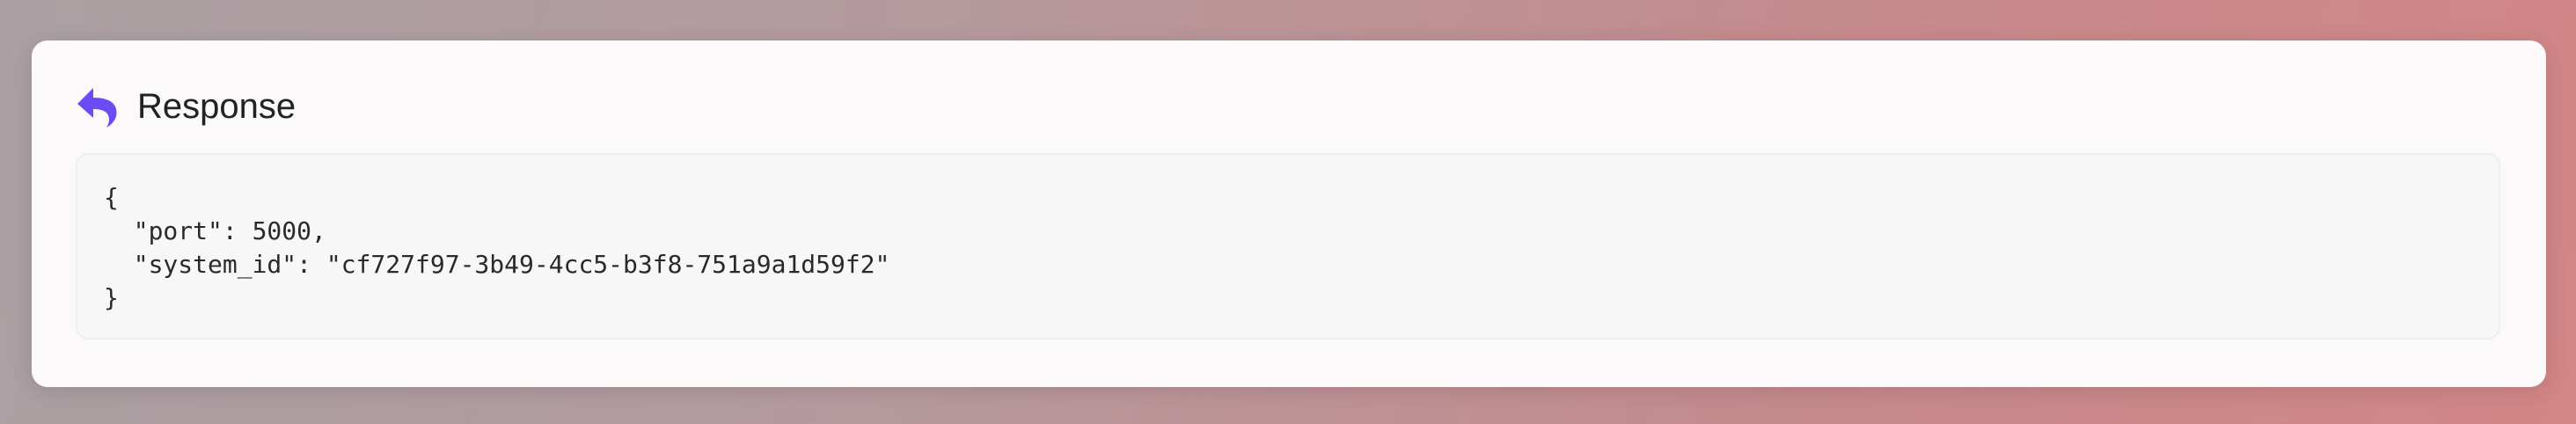  I want to click on panel-header: Response, so click(186, 106).